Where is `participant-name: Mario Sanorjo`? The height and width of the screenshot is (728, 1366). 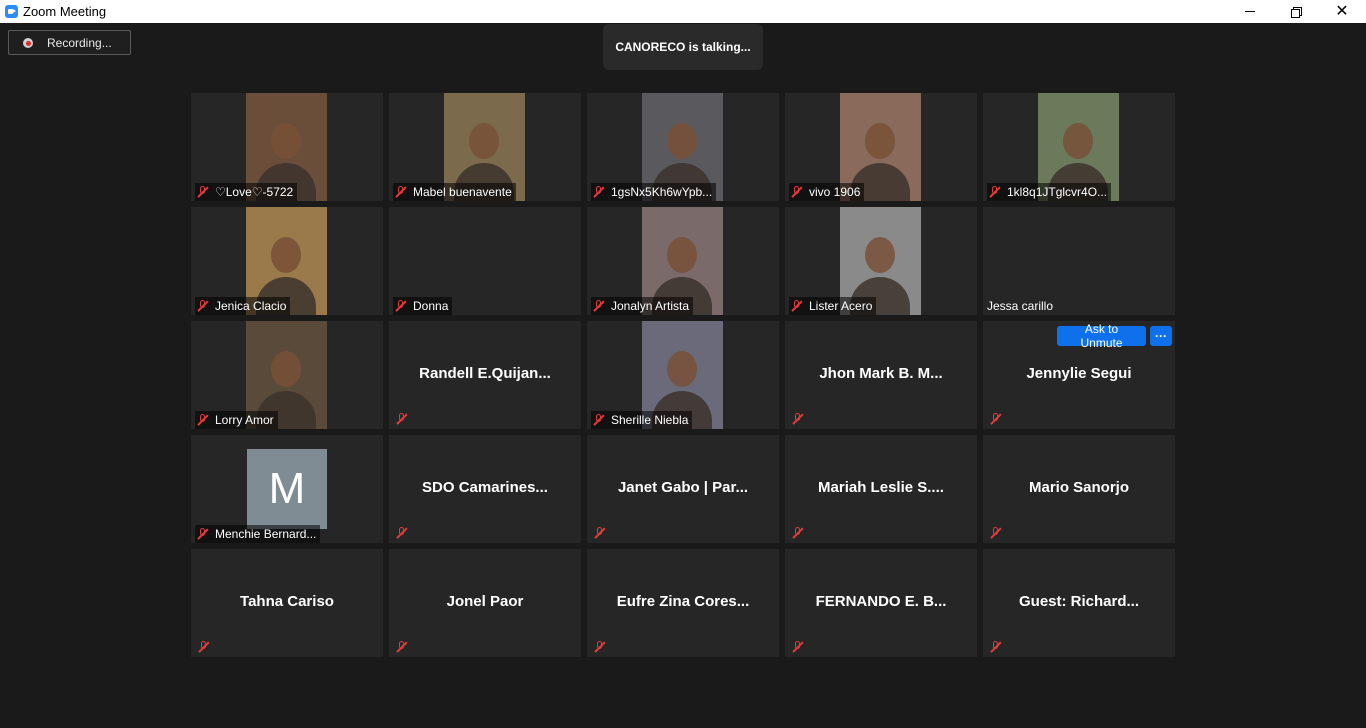 participant-name: Mario Sanorjo is located at coordinates (1078, 487).